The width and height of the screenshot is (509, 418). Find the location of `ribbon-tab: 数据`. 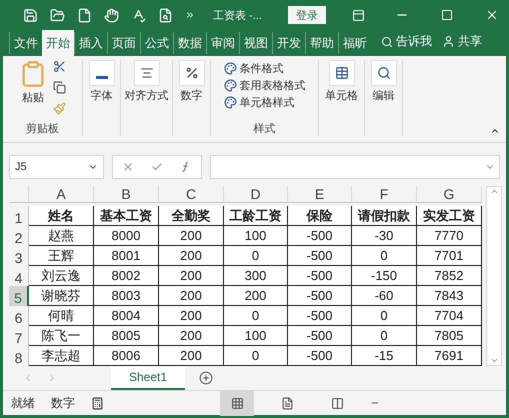

ribbon-tab: 数据 is located at coordinates (189, 43).